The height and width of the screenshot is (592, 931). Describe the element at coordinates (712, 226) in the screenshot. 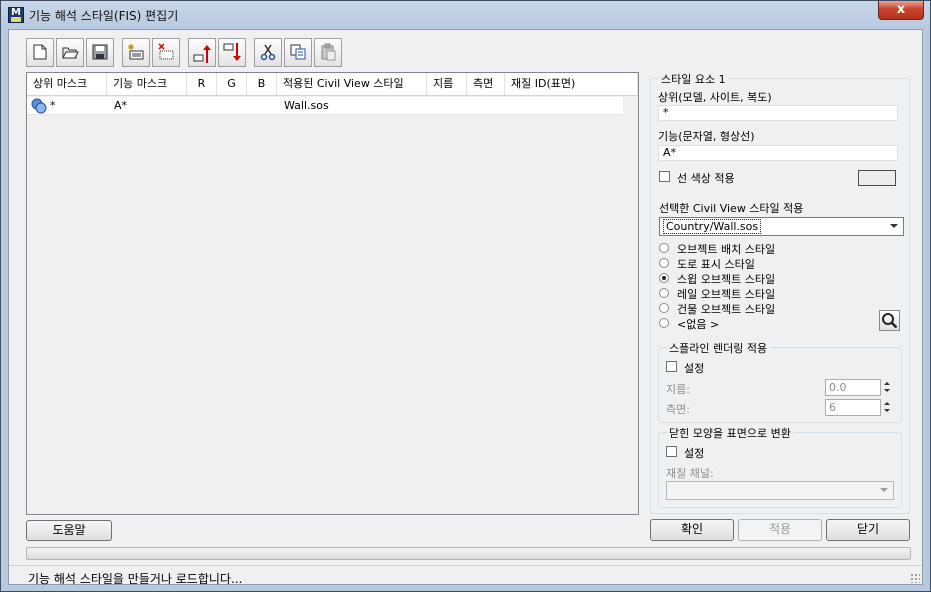

I see `style-dropdown-value: Country/Wall.sos` at that location.